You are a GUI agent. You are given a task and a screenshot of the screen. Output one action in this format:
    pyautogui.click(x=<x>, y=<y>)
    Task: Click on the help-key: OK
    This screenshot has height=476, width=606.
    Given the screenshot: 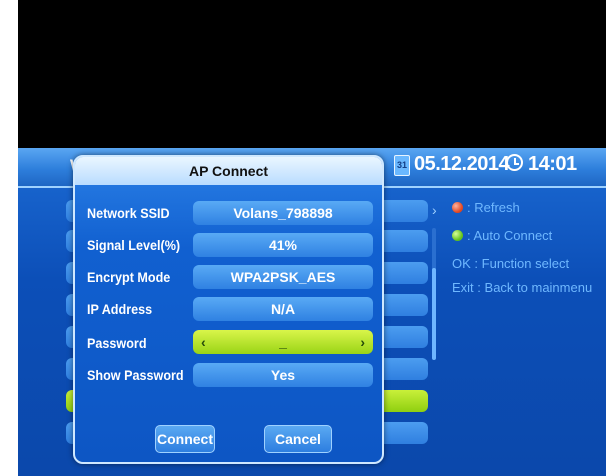 What is the action you would take?
    pyautogui.click(x=461, y=263)
    